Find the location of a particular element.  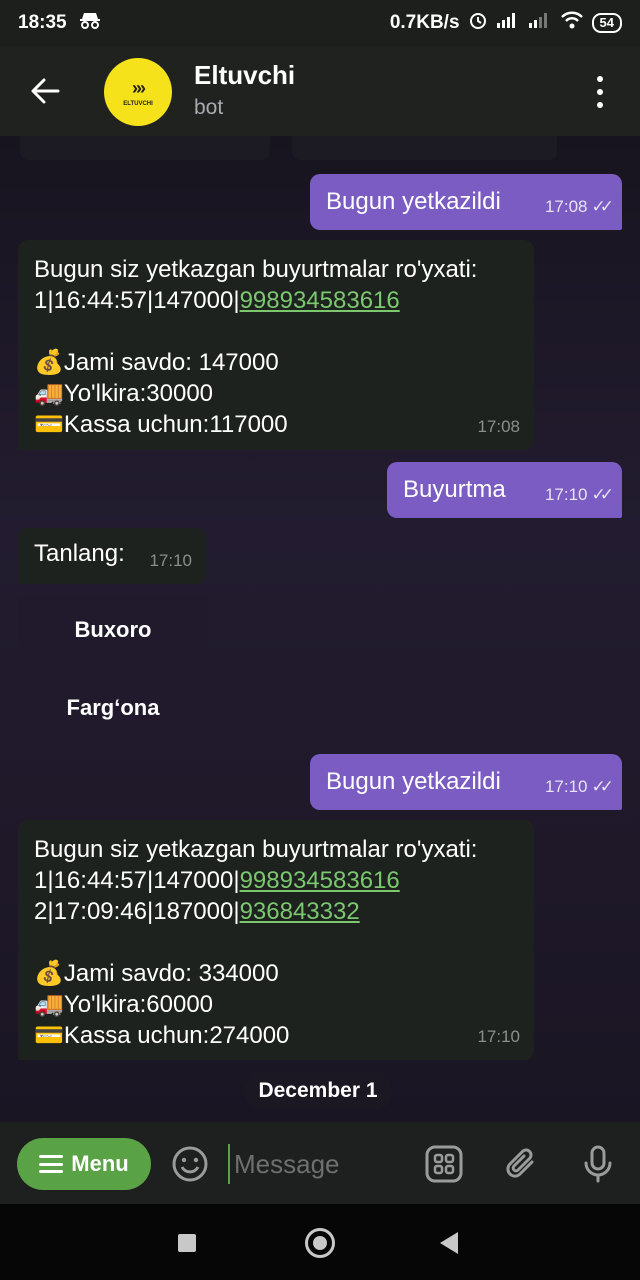

order-line: 2|17:09:46|187000|936843332 is located at coordinates (276, 911).